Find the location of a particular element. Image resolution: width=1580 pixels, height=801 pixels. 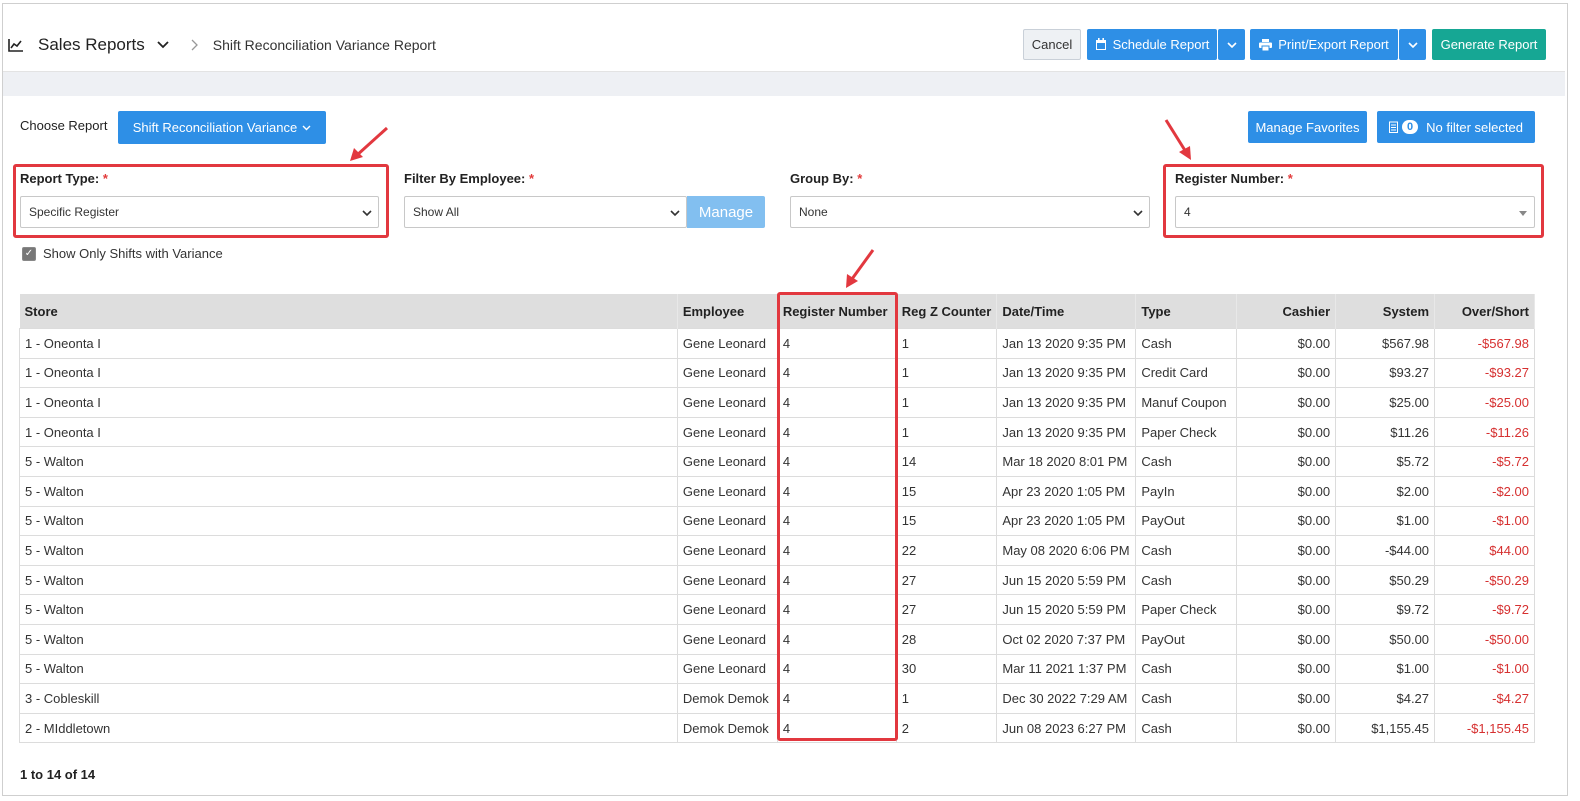

register-number-select: 4 is located at coordinates (1355, 212).